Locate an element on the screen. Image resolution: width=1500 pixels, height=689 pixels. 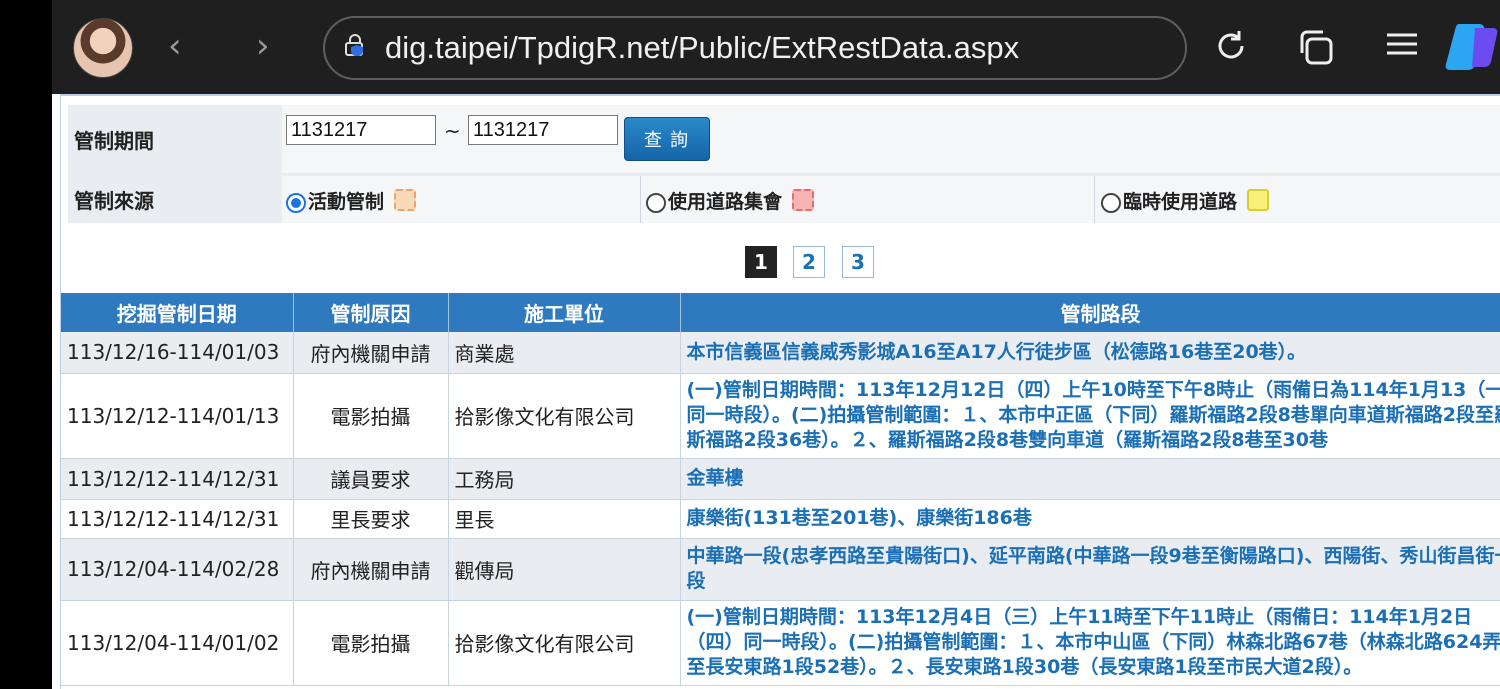
period-label: 管制期間 is located at coordinates (174, 139).